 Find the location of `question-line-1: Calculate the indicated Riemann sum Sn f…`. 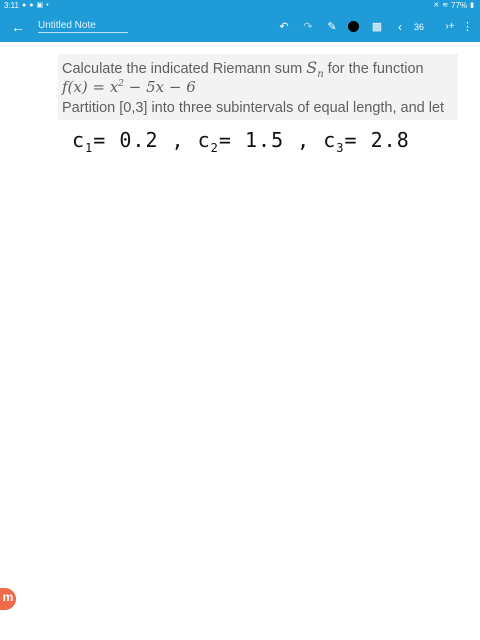

question-line-1: Calculate the indicated Riemann sum Sn f… is located at coordinates (243, 69).